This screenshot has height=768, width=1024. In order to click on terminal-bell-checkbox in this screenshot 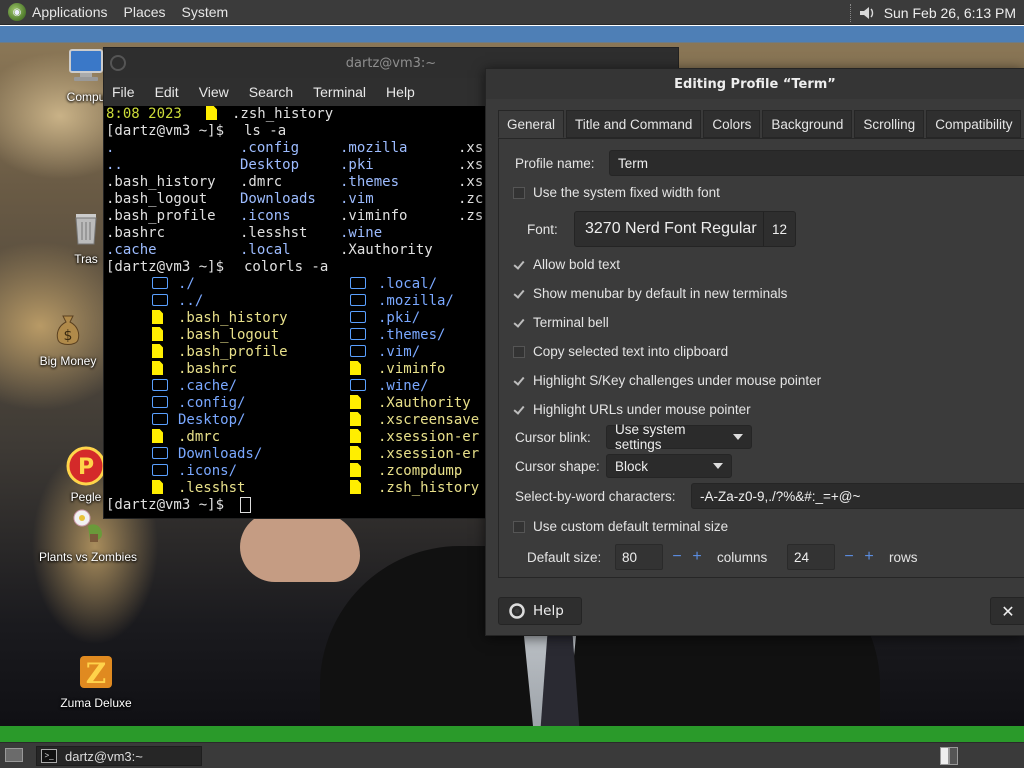, I will do `click(519, 323)`.